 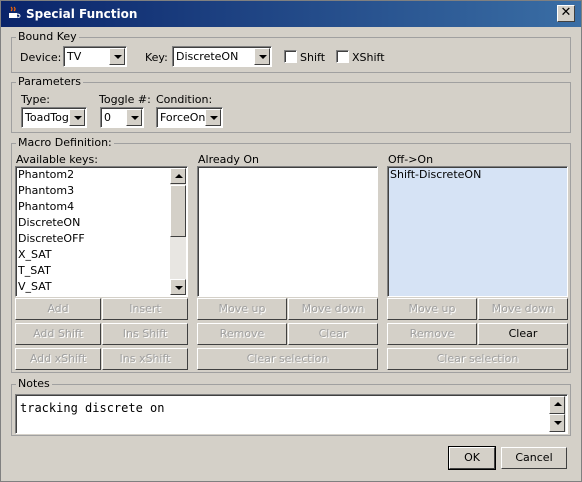 What do you see at coordinates (101, 207) in the screenshot?
I see `list-item: Phantom4` at bounding box center [101, 207].